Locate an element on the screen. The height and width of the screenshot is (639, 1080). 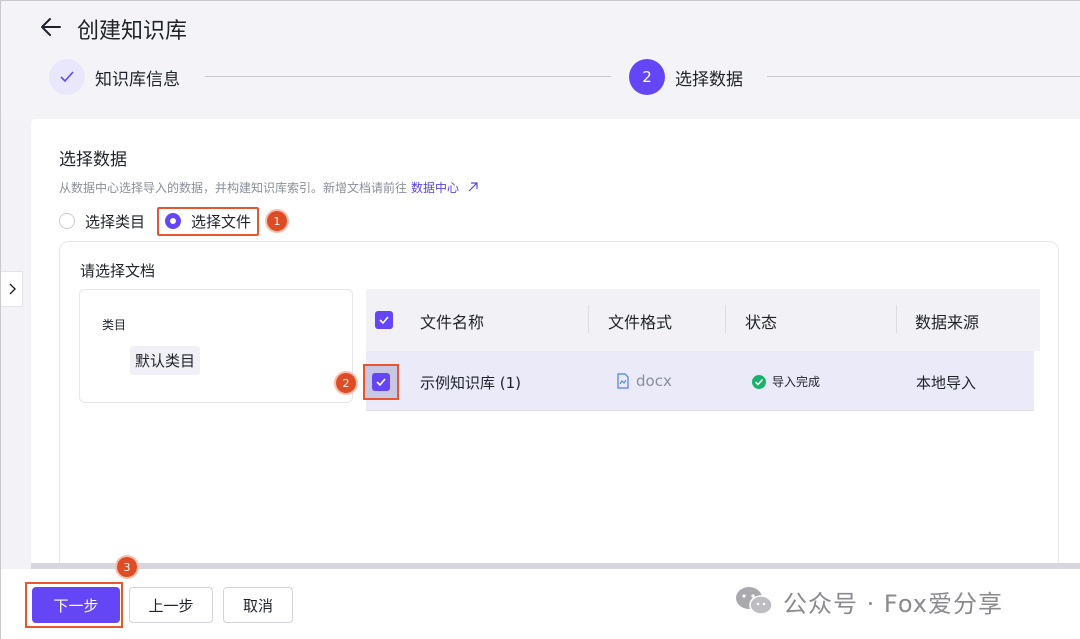
table-row: 2 示例知识库 (1) docx 导入完成 本地导入 is located at coordinates (685, 381).